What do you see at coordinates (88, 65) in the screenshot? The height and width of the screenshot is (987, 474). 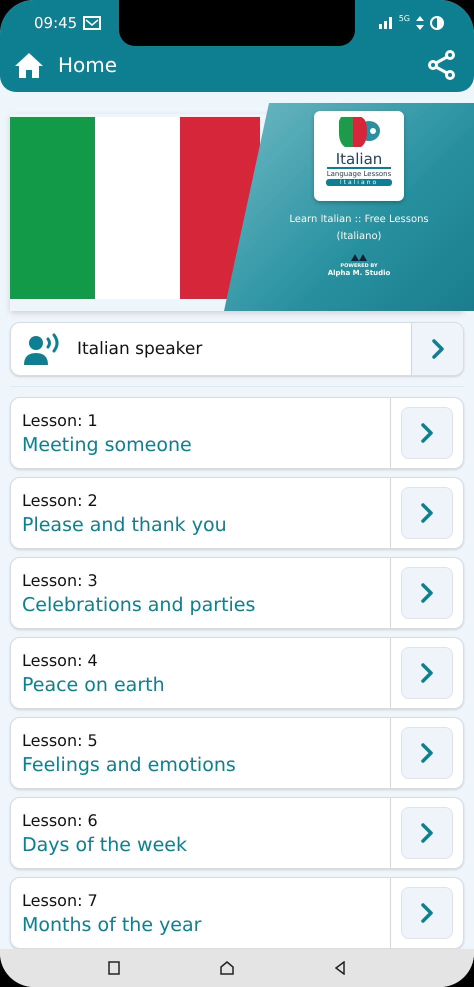 I see `app-bar-title: Home` at bounding box center [88, 65].